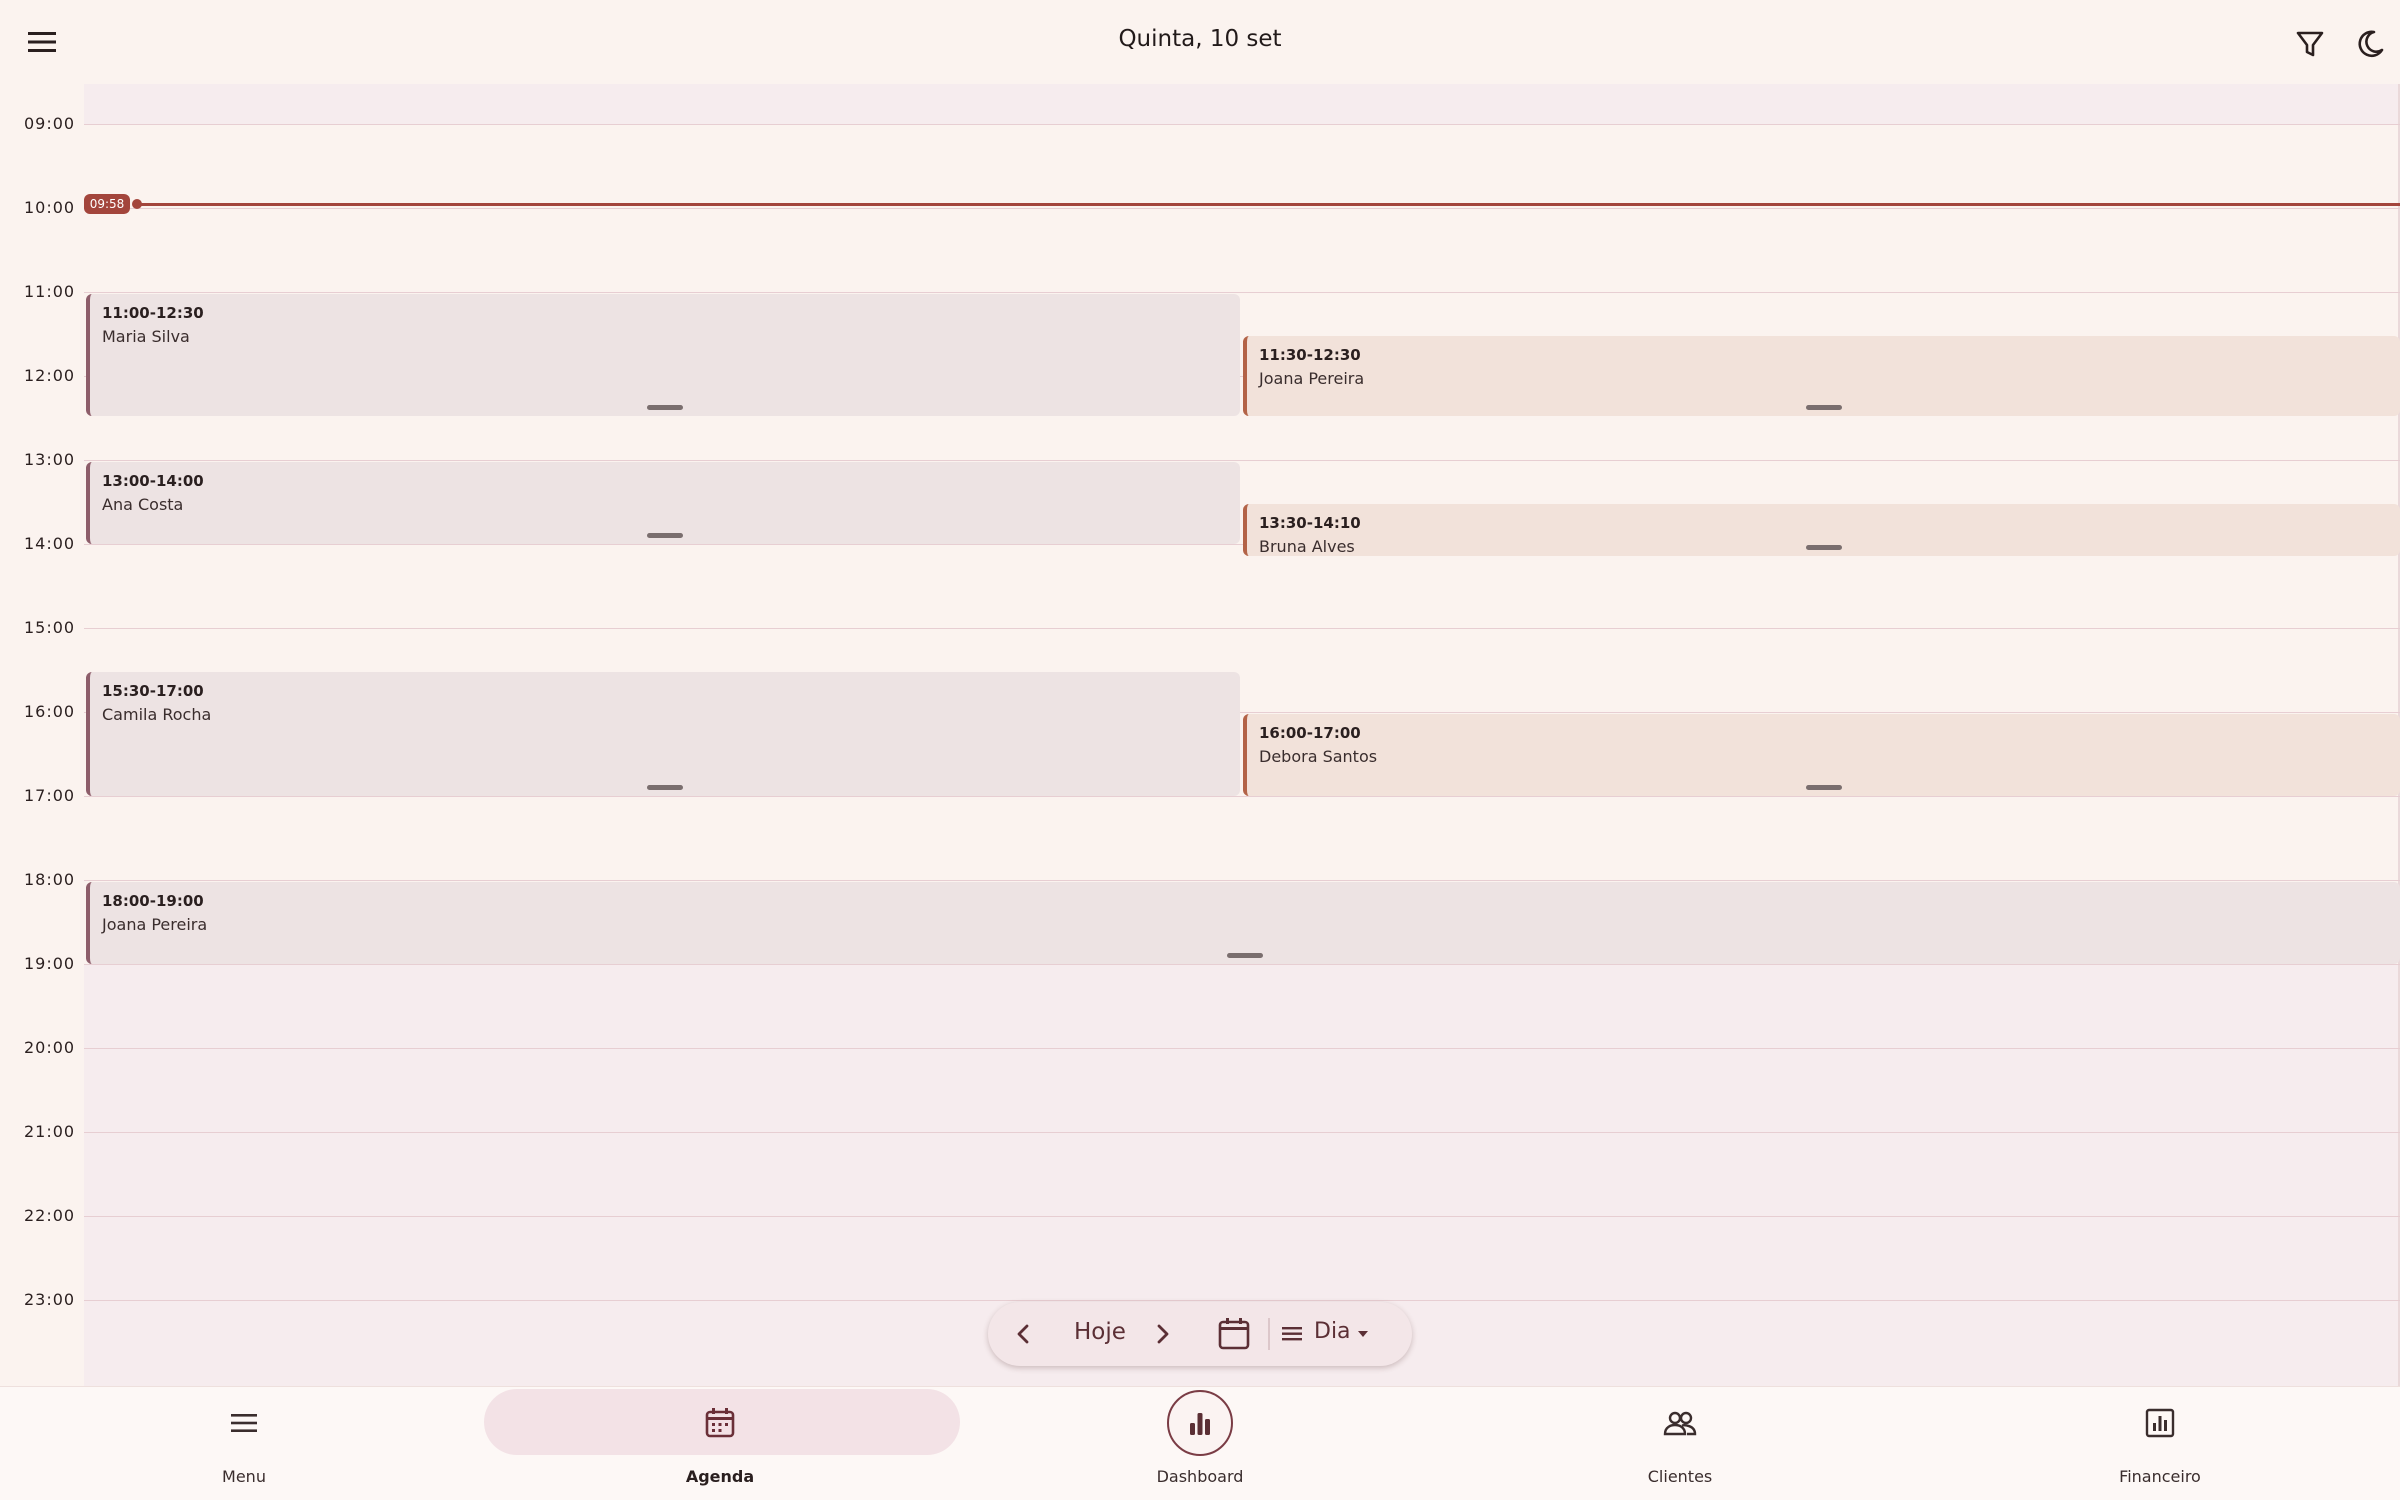  Describe the element at coordinates (107, 204) in the screenshot. I see `current-time-badge: 09:58` at that location.